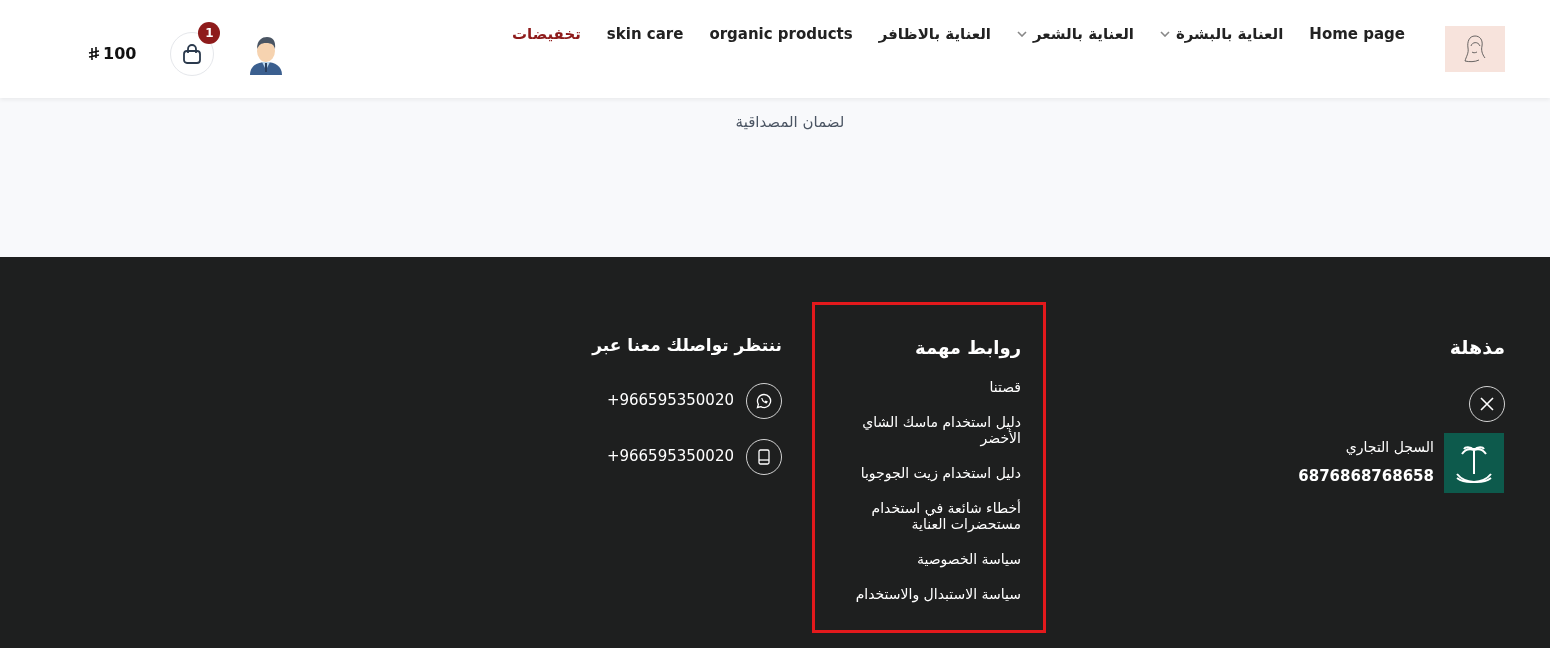  What do you see at coordinates (934, 34) in the screenshot?
I see `nav-link: العناية بالاظافر` at bounding box center [934, 34].